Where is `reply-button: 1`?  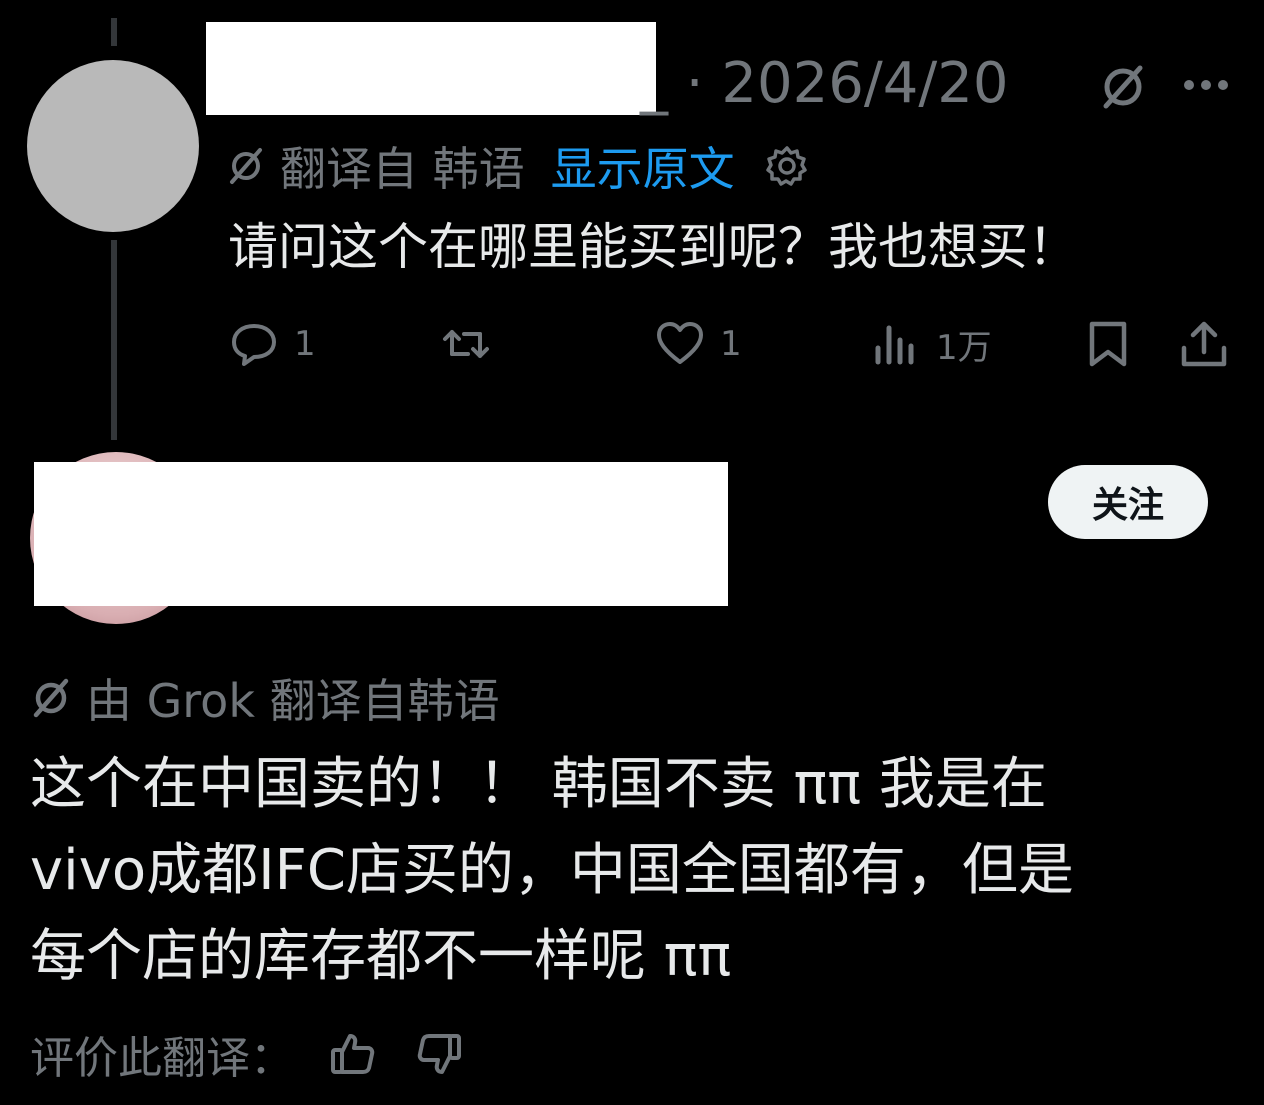 reply-button: 1 is located at coordinates (272, 344).